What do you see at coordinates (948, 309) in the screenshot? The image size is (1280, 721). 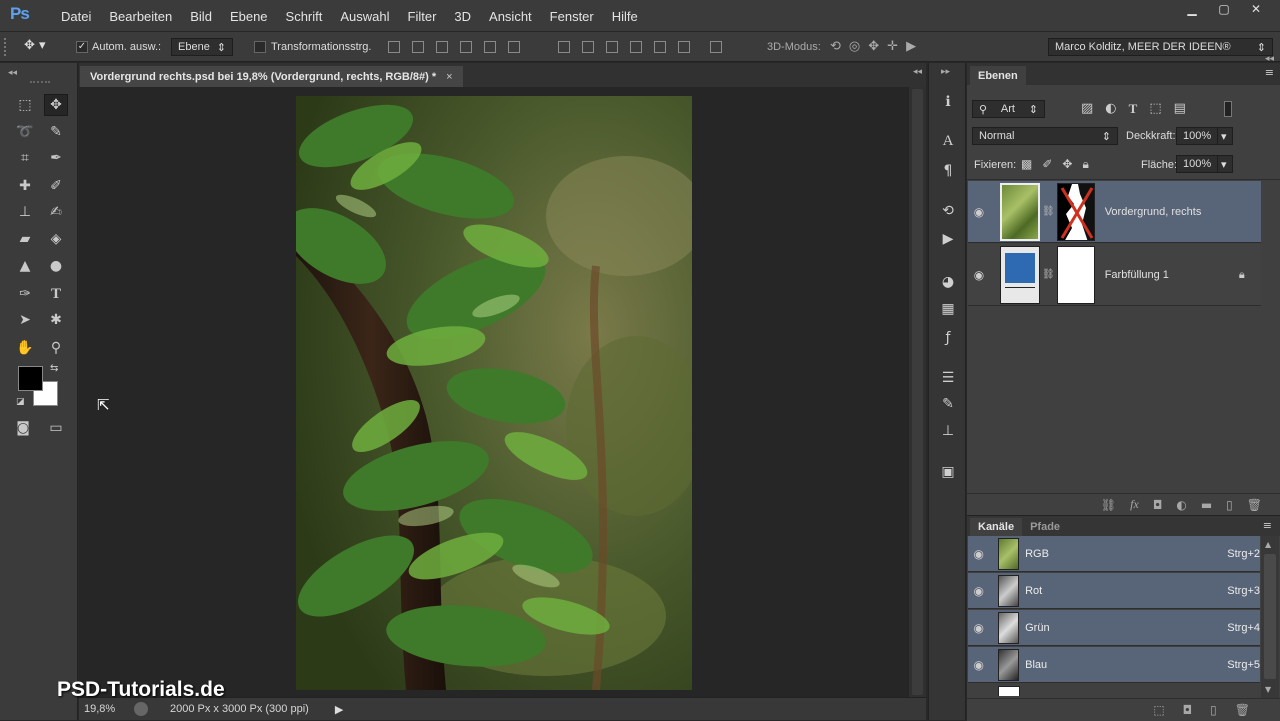 I see `swatches-icon: ▦` at bounding box center [948, 309].